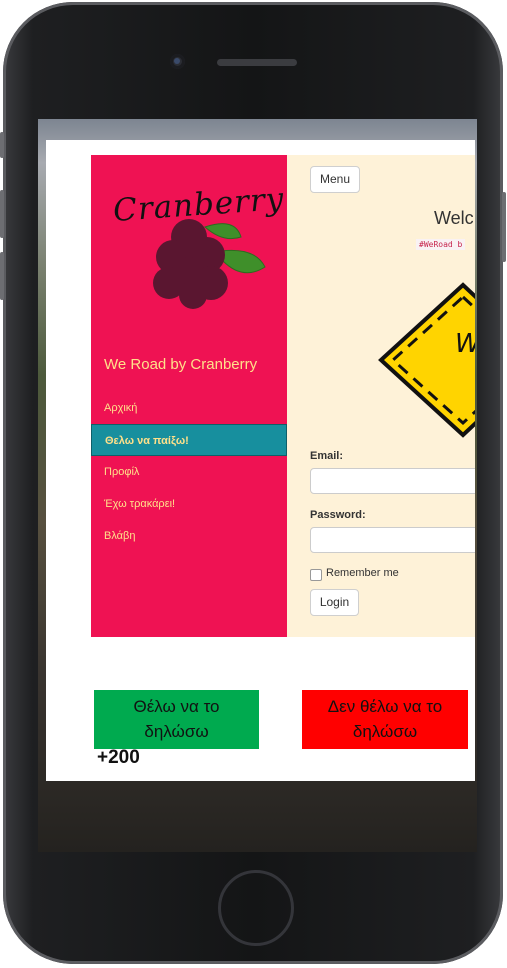 The width and height of the screenshot is (507, 968). Describe the element at coordinates (441, 244) in the screenshot. I see `hashtag-label: #WeRoad b` at that location.